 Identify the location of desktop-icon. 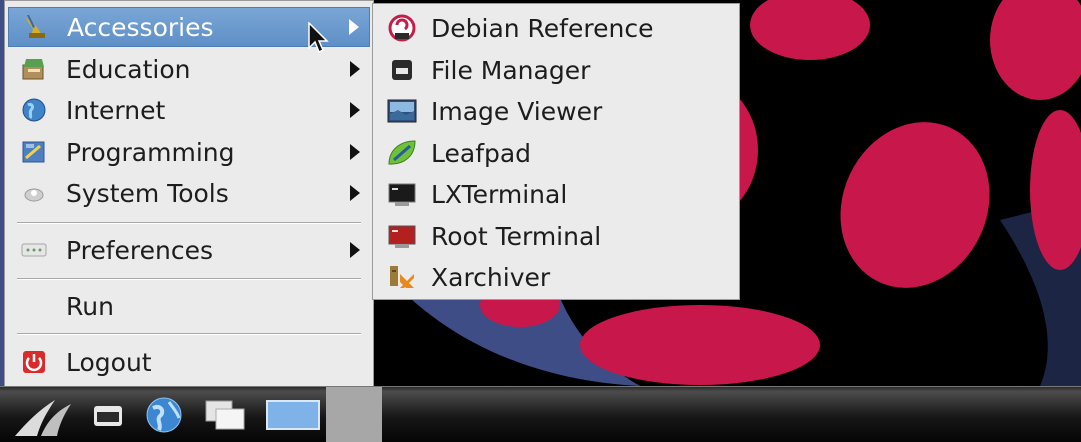
(293, 414).